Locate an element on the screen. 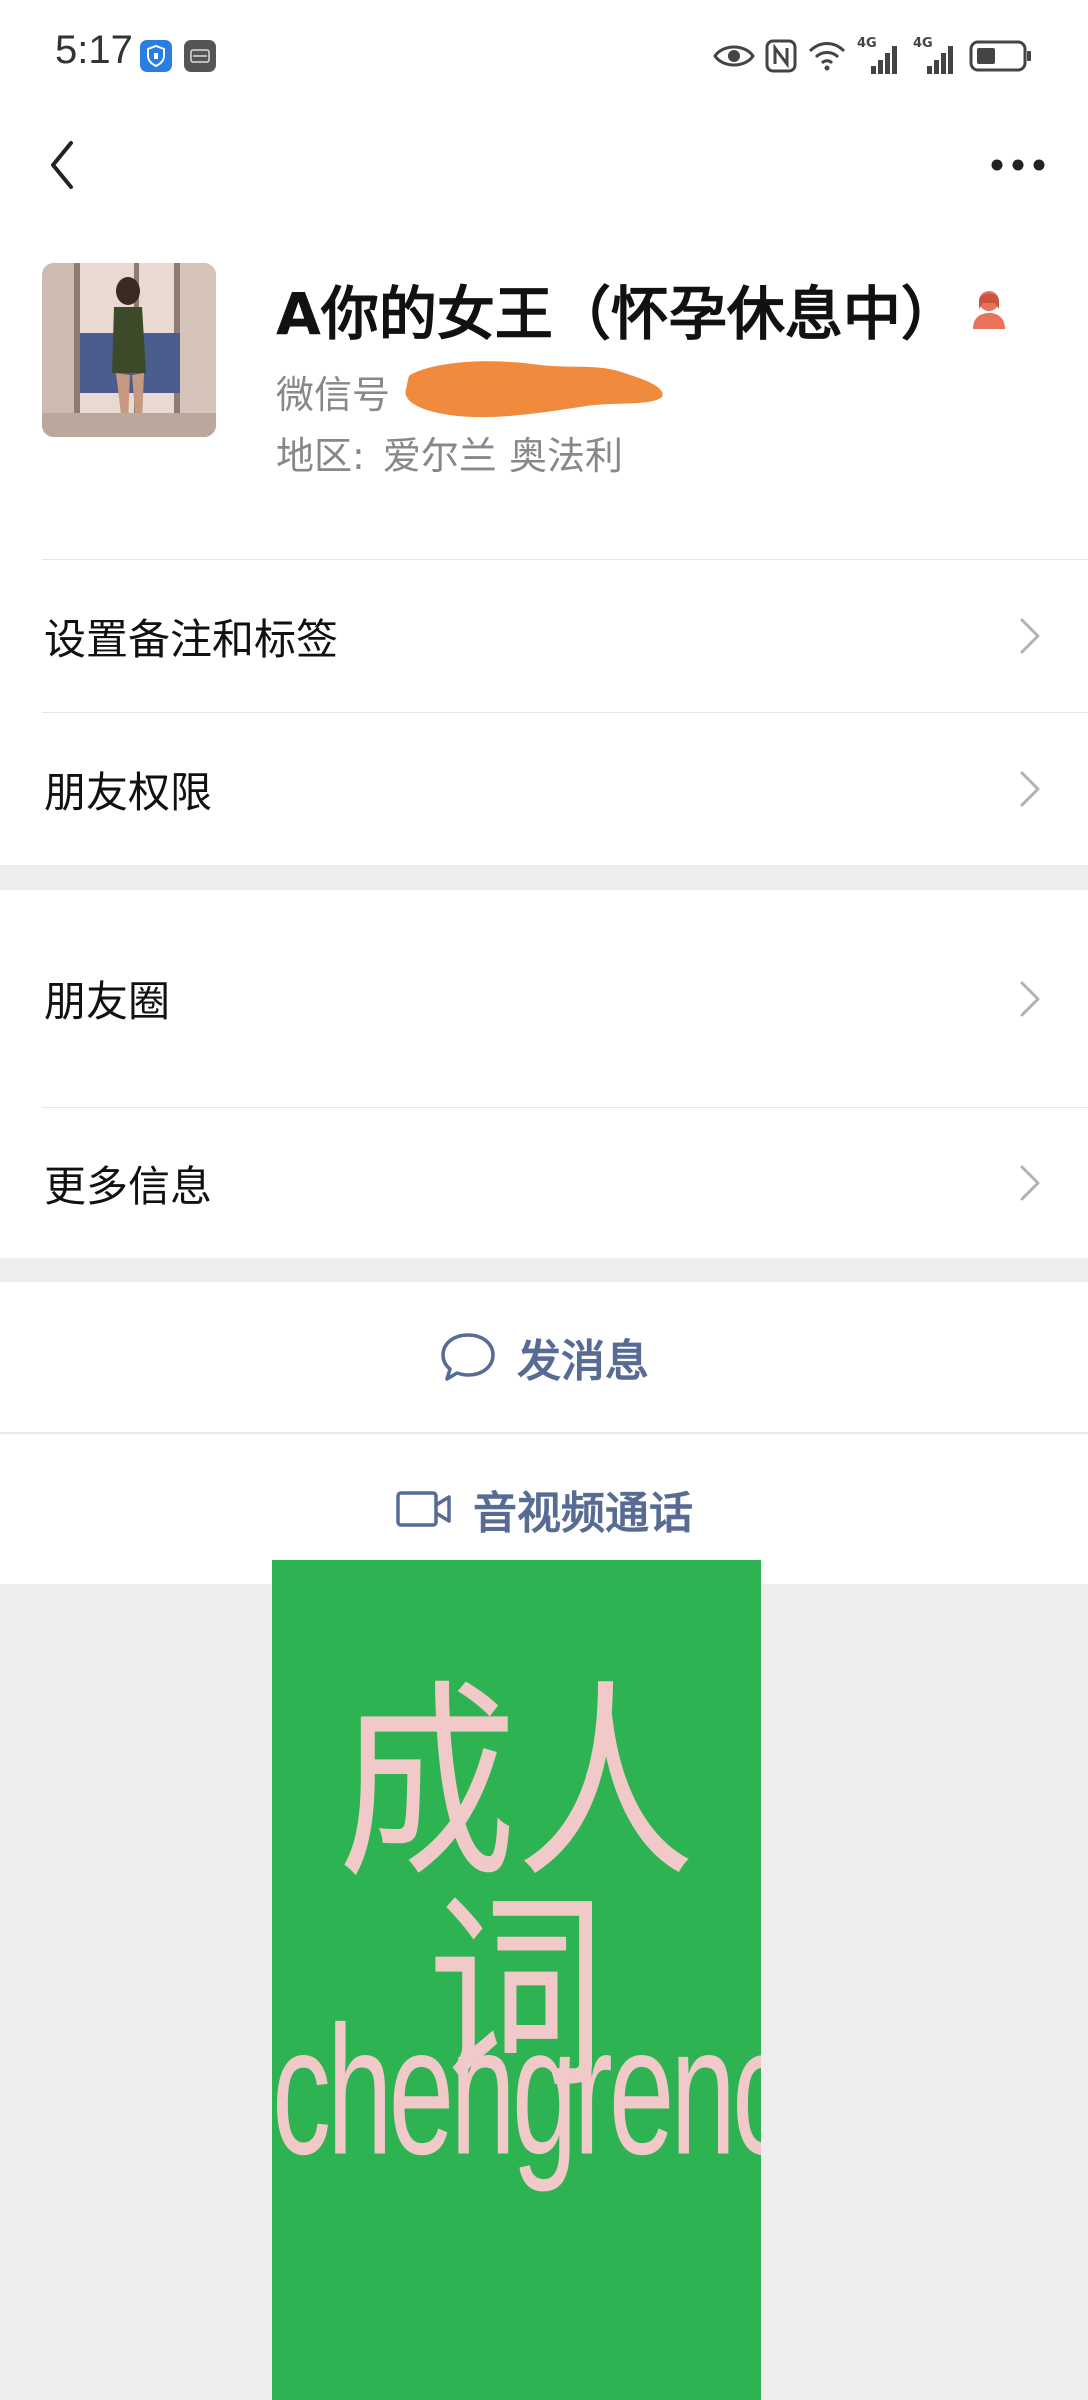  profile-header: A你的女王（怀孕休息中） 微信号 地区: 爱尔兰 奥法利 is located at coordinates (544, 387).